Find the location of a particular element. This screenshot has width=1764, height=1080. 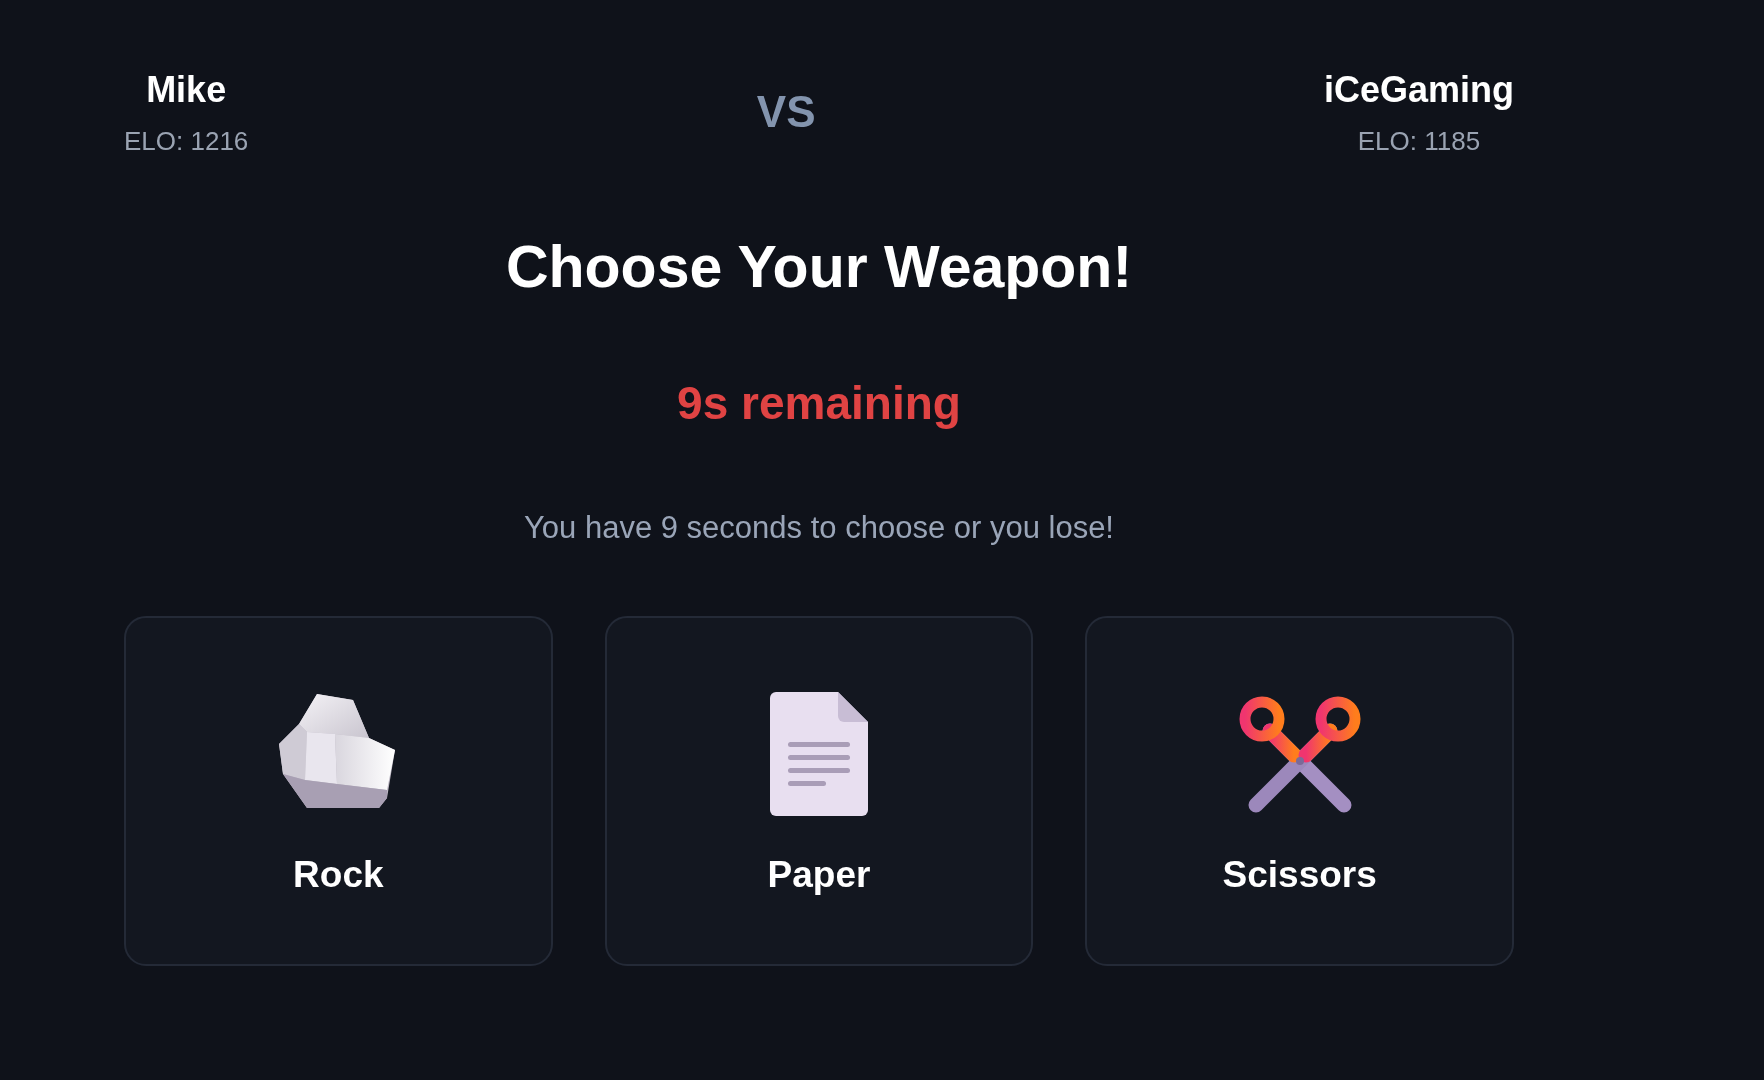

weapon-choice-button: Paper is located at coordinates (819, 791).